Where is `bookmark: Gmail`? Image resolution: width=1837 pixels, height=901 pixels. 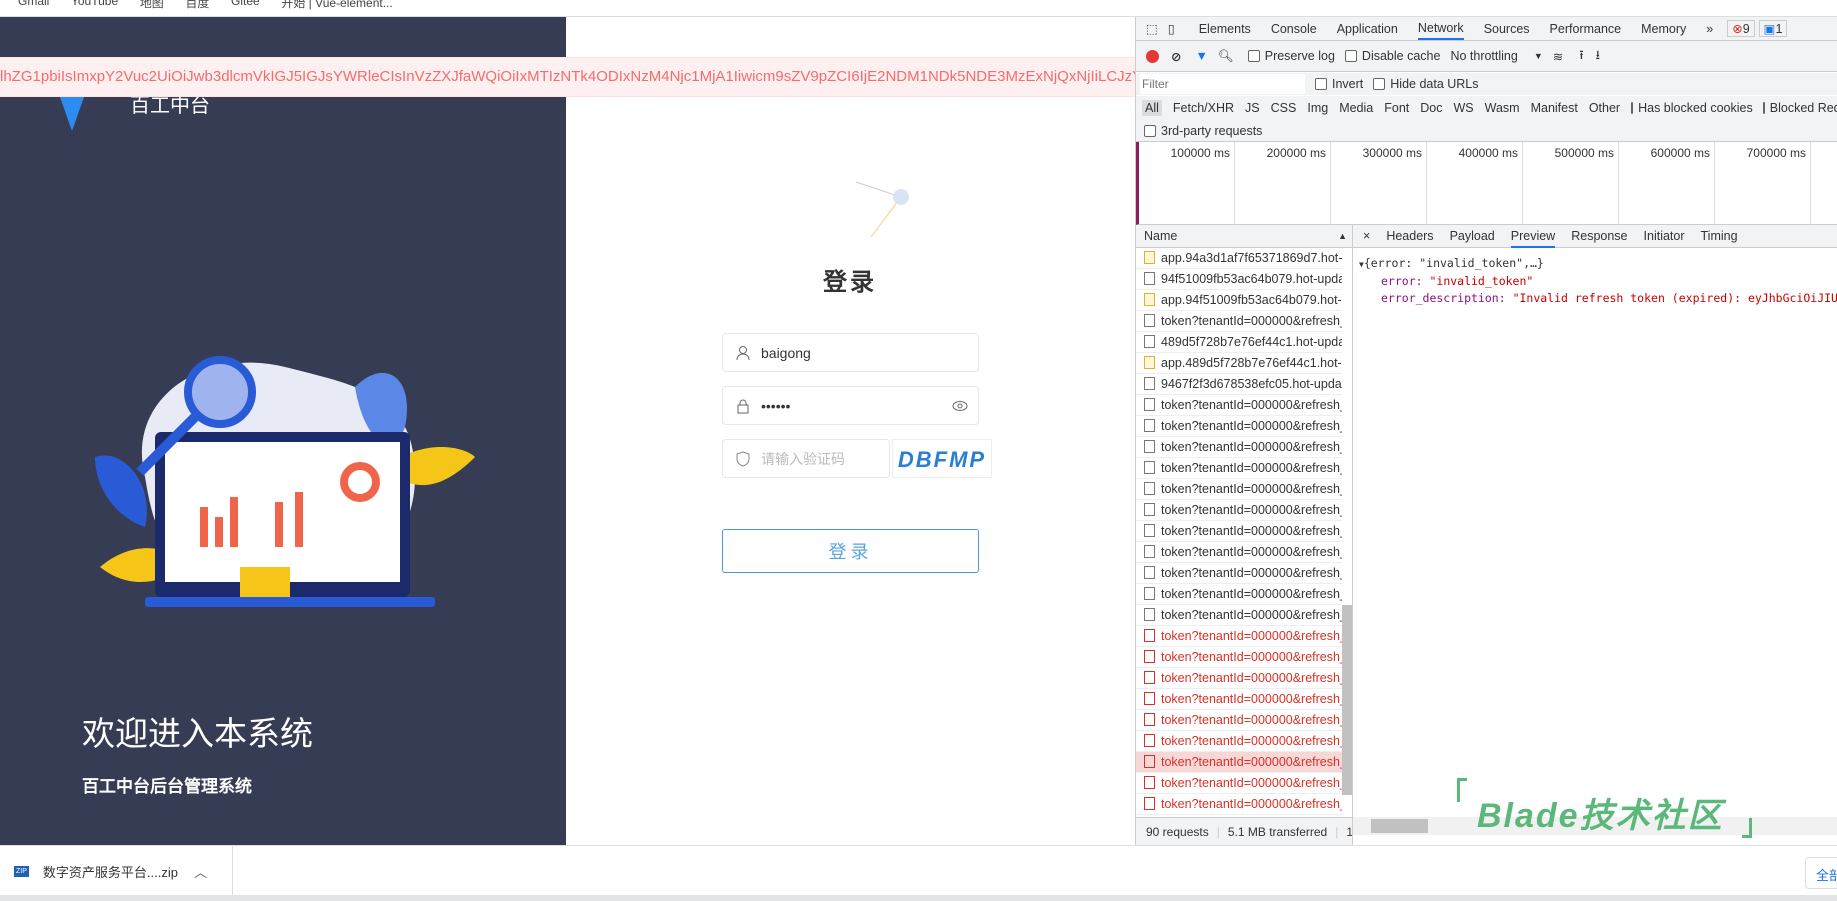
bookmark: Gmail is located at coordinates (33, 4).